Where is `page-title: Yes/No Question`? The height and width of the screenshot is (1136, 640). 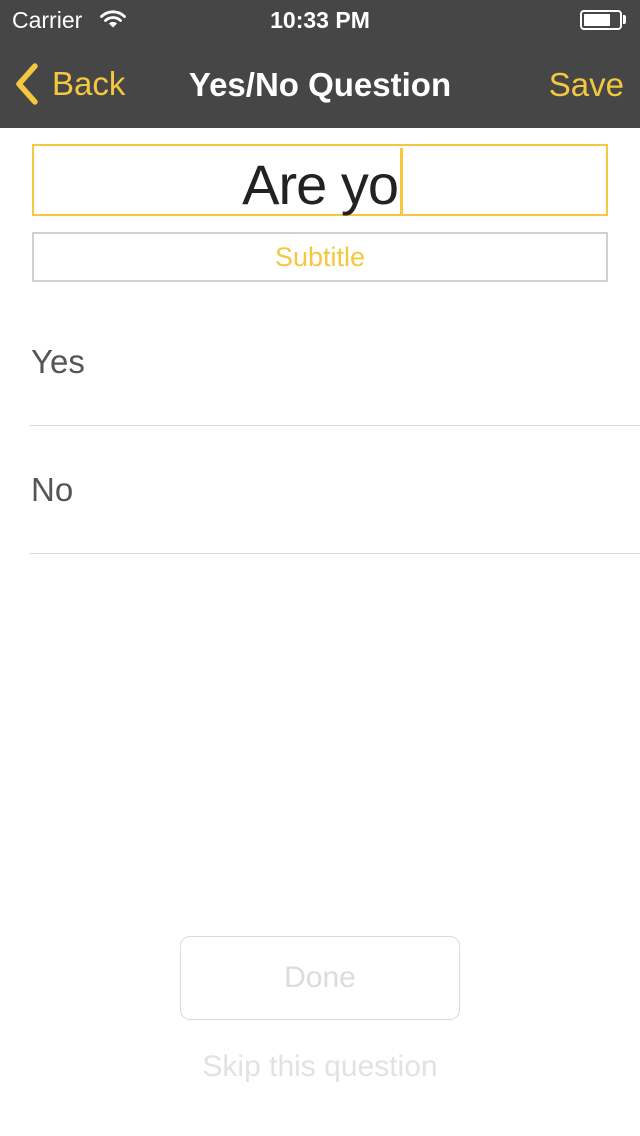 page-title: Yes/No Question is located at coordinates (320, 84).